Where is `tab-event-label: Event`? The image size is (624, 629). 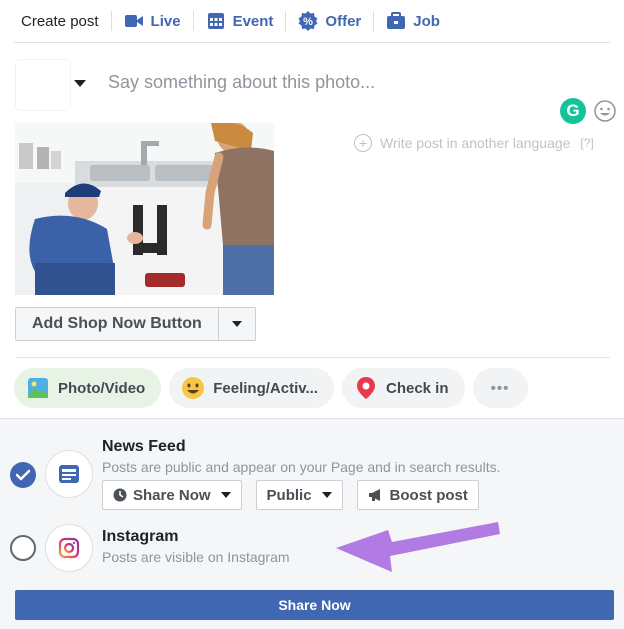
tab-event-label: Event is located at coordinates (253, 21).